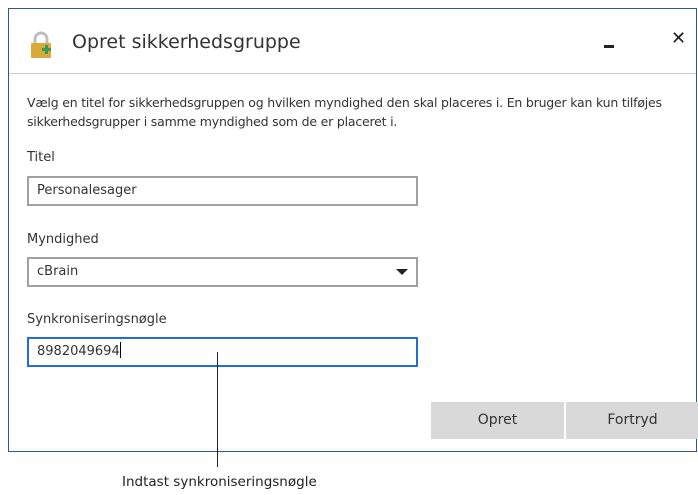  Describe the element at coordinates (402, 272) in the screenshot. I see `chevron-down-icon` at that location.